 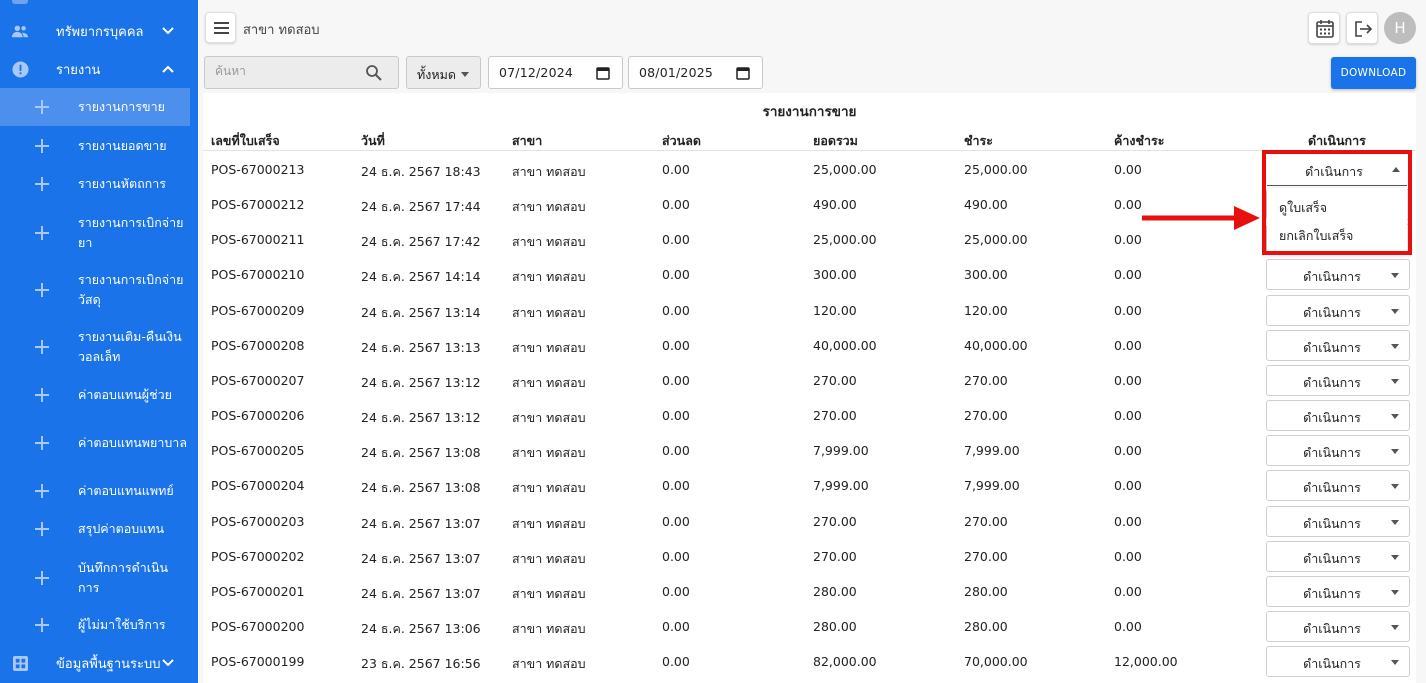 I want to click on sidebar-item-doctor-fee: ค่าตอบแทนแพทย์, so click(x=95, y=491).